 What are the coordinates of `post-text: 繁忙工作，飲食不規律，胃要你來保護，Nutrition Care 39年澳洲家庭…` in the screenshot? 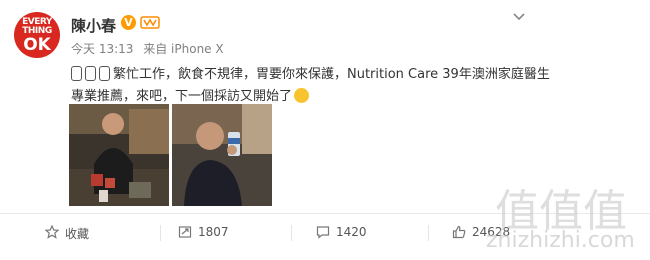 It's located at (316, 86).